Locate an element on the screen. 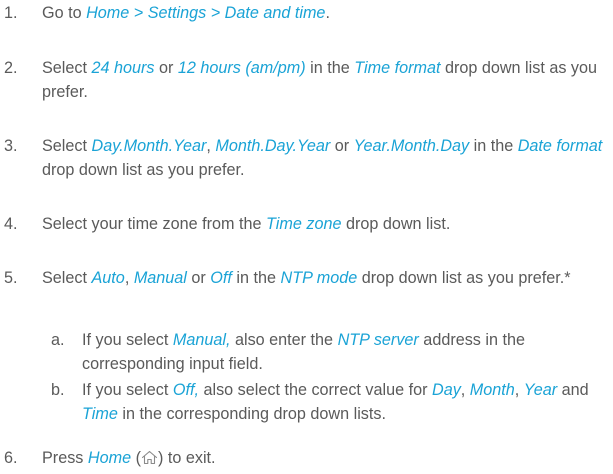 The height and width of the screenshot is (474, 613). text-run: in the corresponding drop down lists. is located at coordinates (251, 414).